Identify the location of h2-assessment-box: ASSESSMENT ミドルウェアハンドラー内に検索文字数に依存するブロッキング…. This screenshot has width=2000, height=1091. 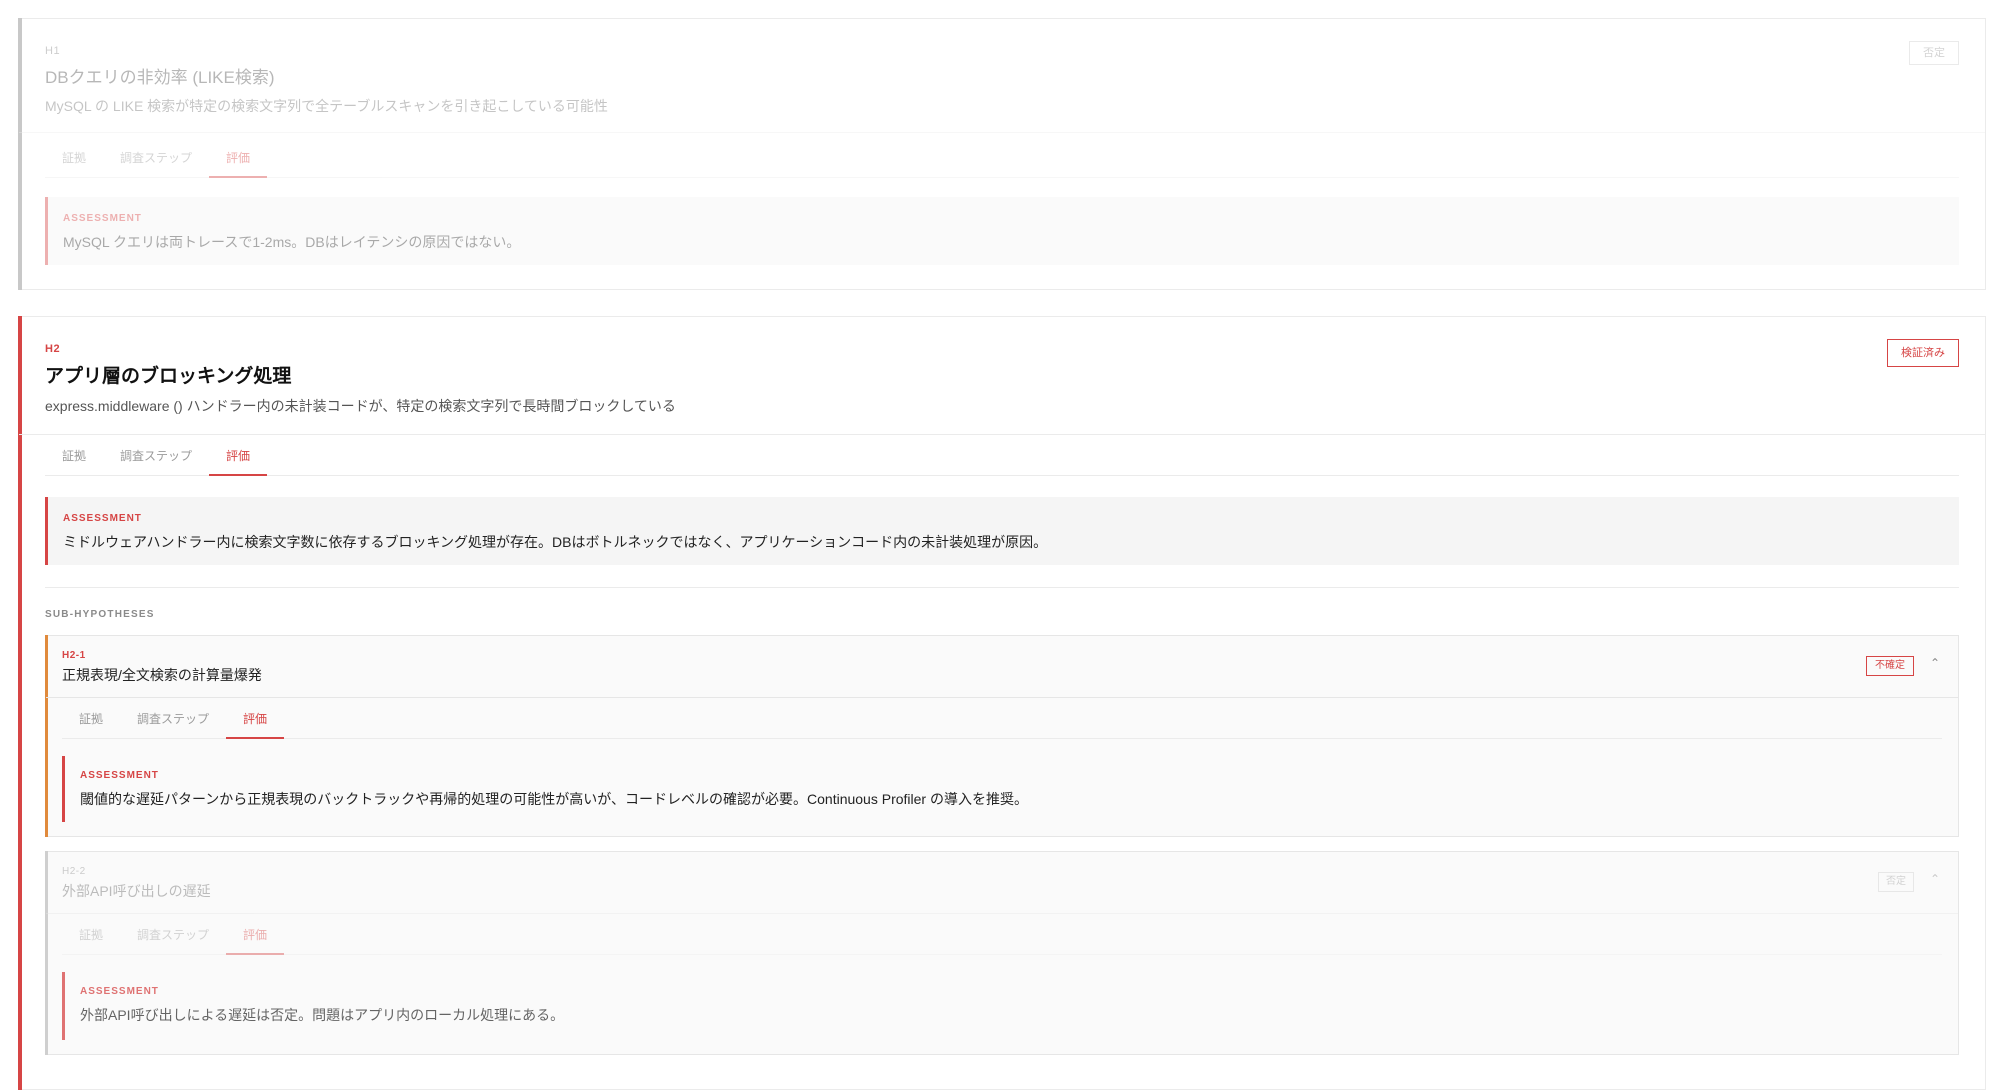
(1002, 531).